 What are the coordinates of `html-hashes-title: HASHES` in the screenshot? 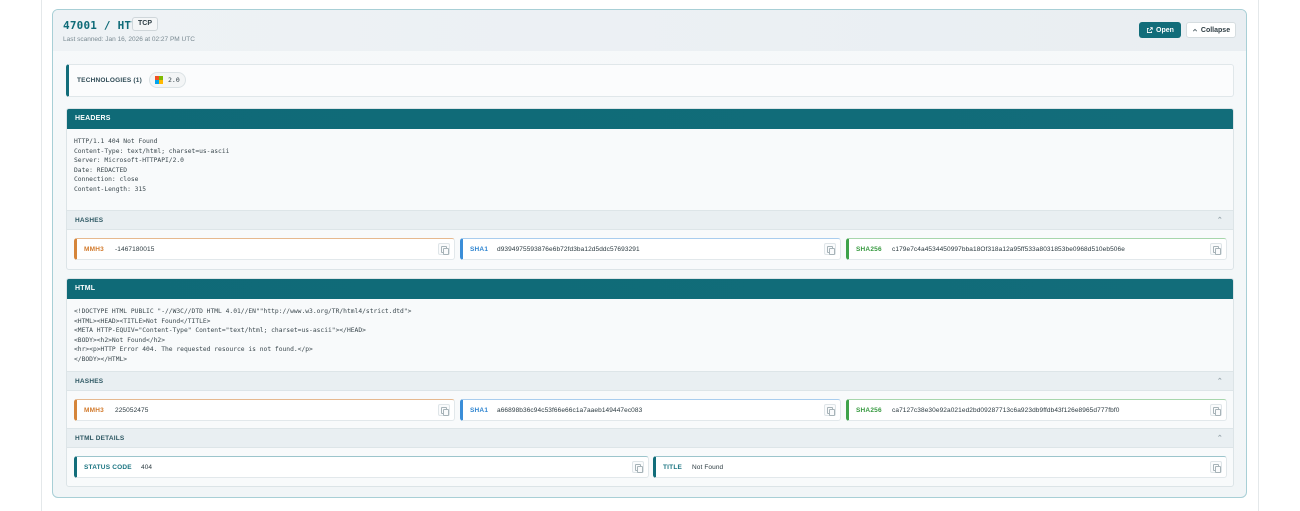 It's located at (89, 381).